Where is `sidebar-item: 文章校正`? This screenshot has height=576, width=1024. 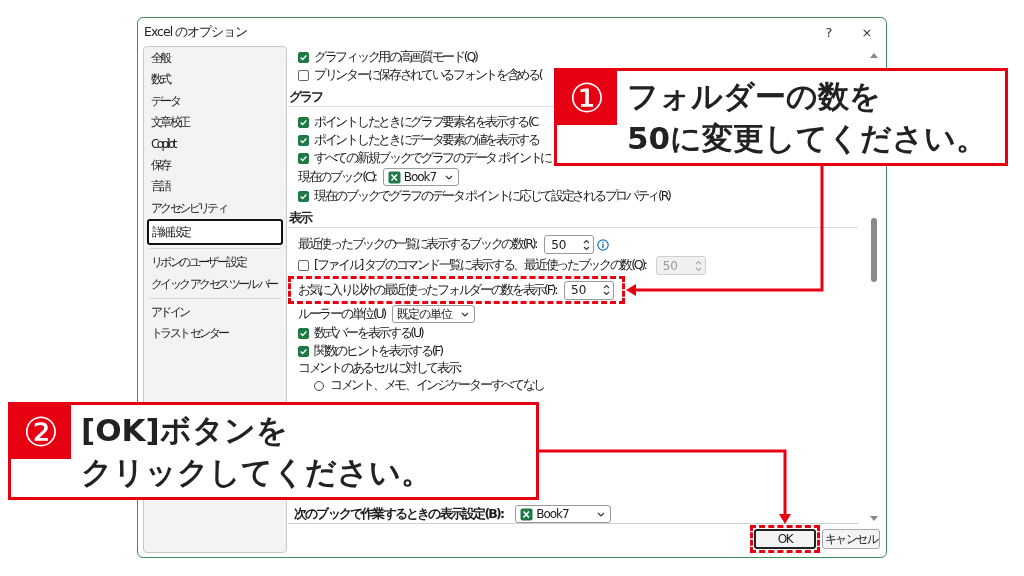 sidebar-item: 文章校正 is located at coordinates (215, 123).